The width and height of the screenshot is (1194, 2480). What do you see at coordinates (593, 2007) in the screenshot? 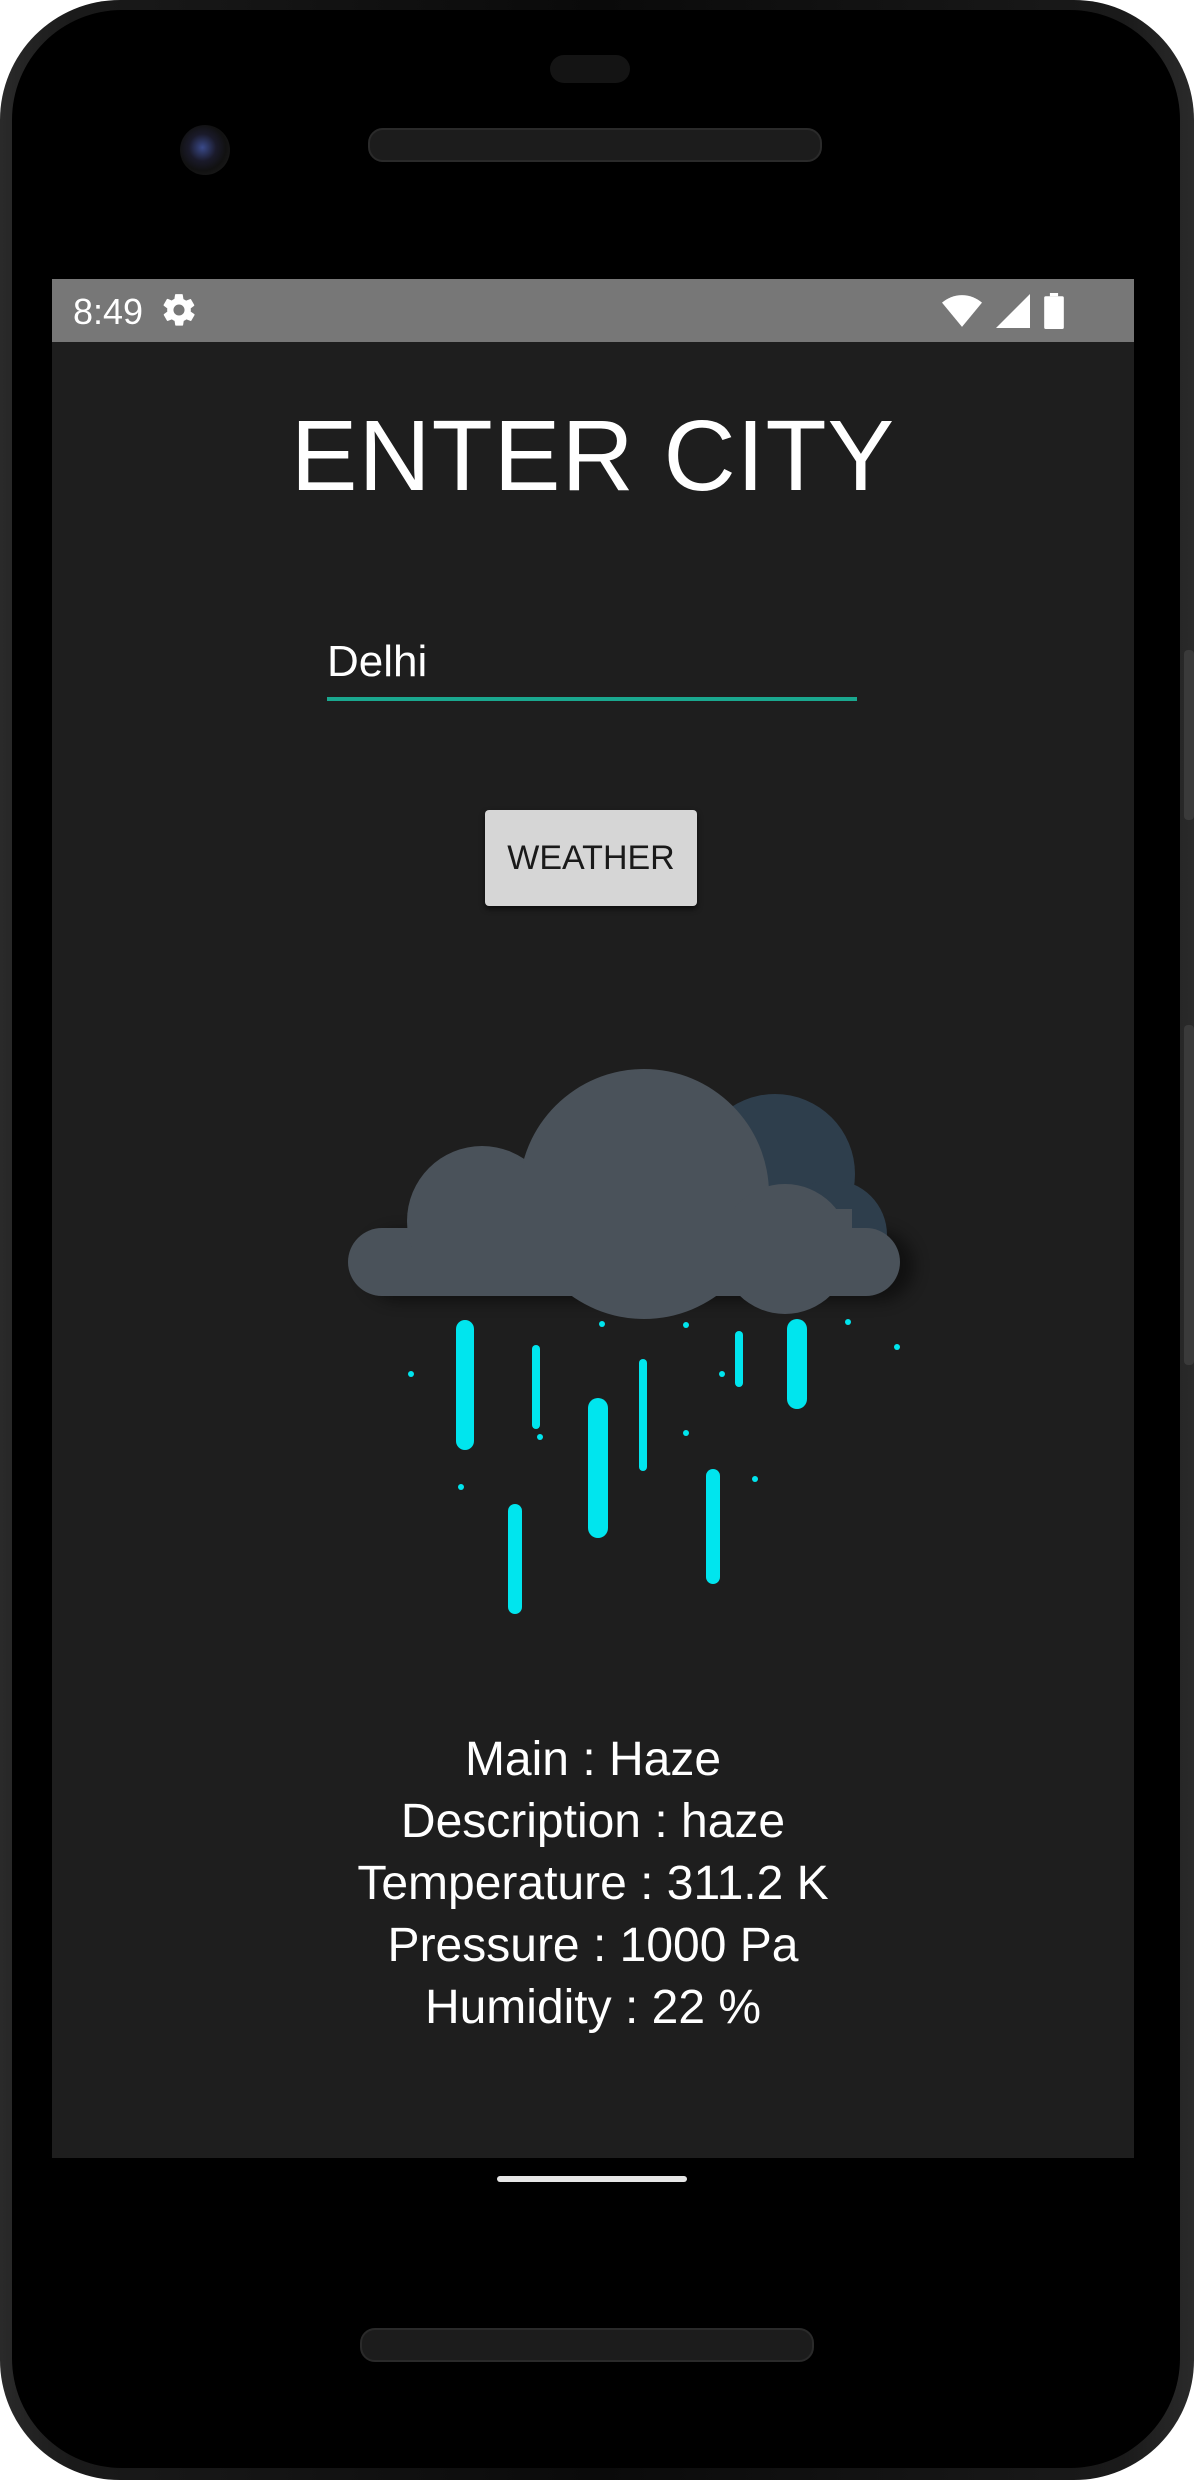
I see `detail-humidity: Humidity : 22 %` at bounding box center [593, 2007].